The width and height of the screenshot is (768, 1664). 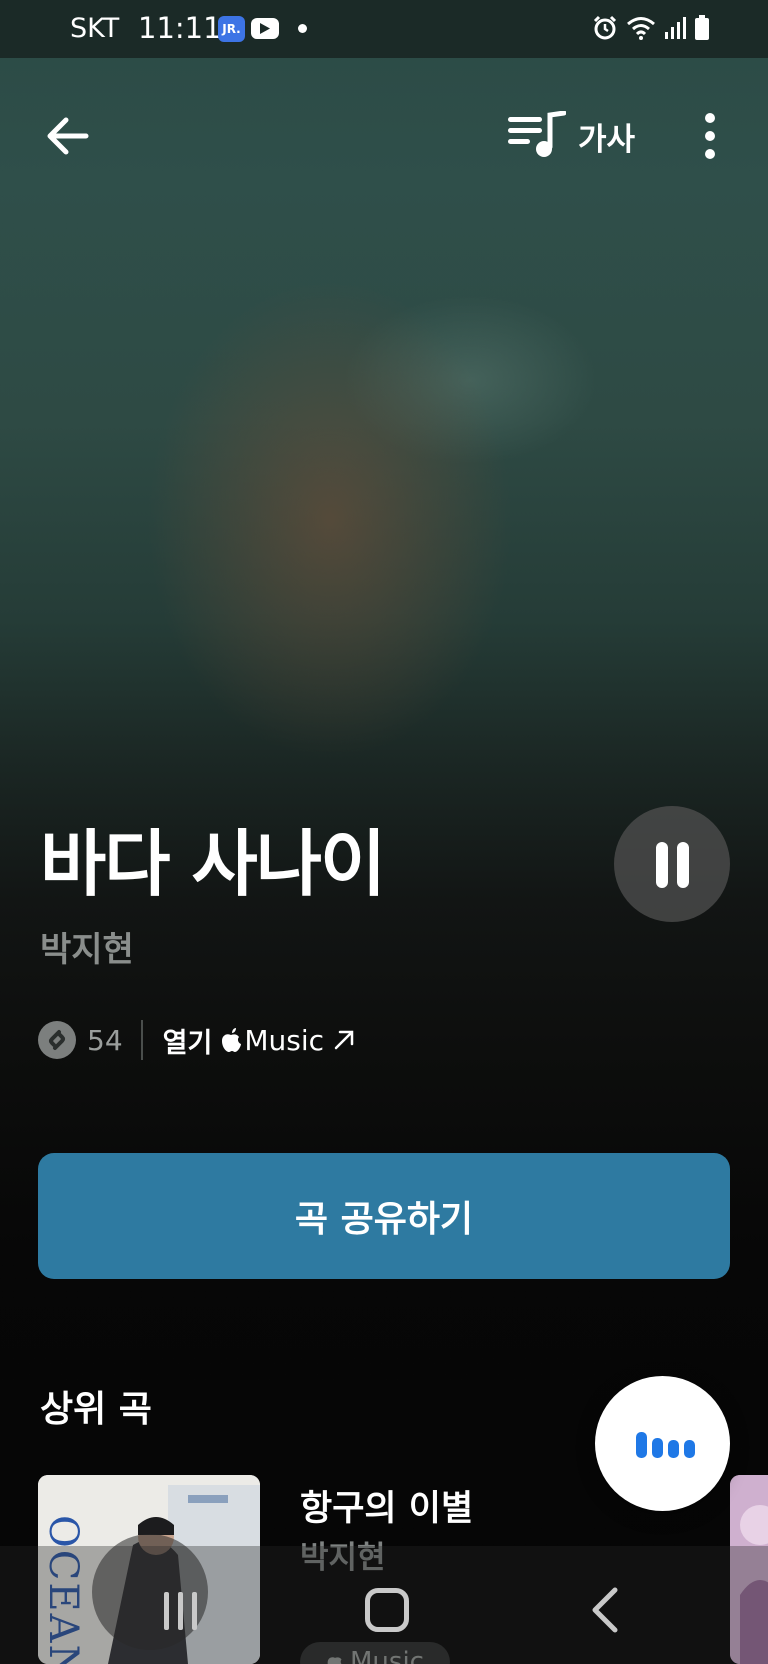 I want to click on top-song-title: 항구의 이별, so click(x=386, y=1505).